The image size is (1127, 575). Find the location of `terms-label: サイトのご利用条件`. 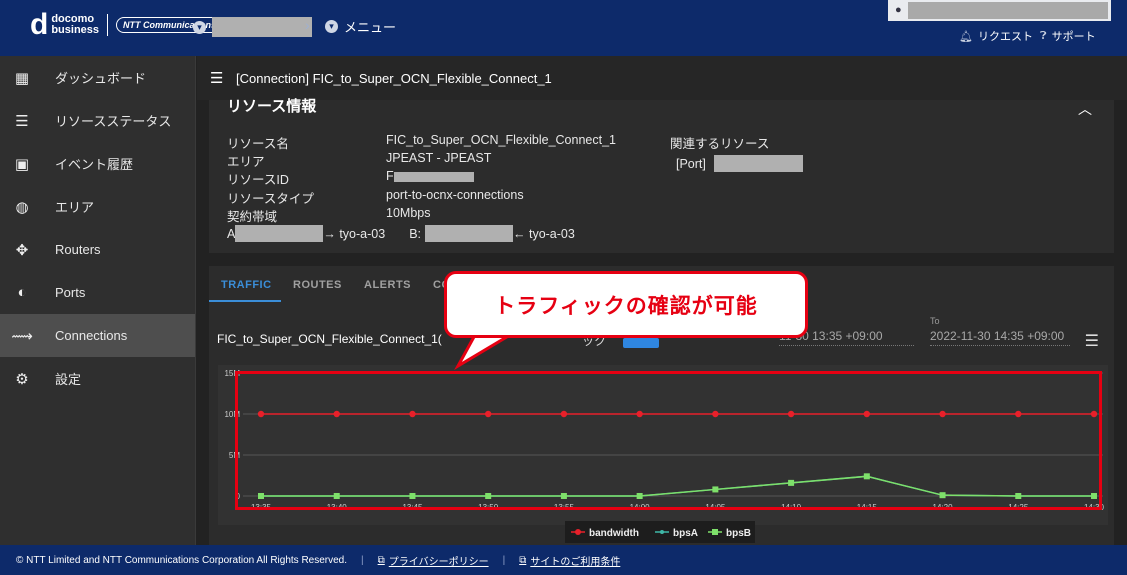

terms-label: サイトのご利用条件 is located at coordinates (575, 562).